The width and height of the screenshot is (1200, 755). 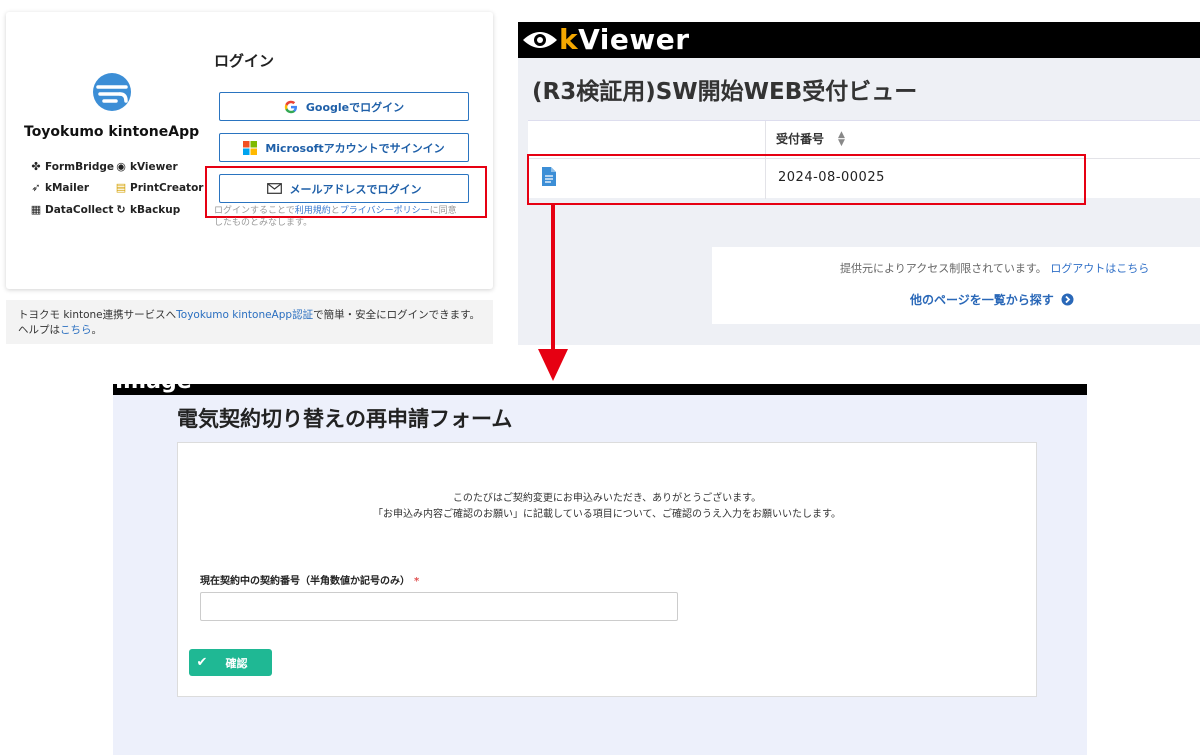 What do you see at coordinates (417, 581) in the screenshot?
I see `required-mark: *` at bounding box center [417, 581].